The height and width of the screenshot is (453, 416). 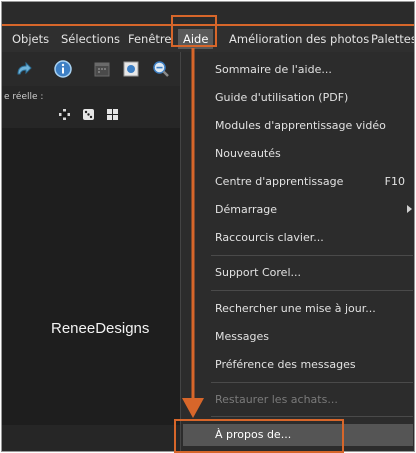 What do you see at coordinates (88, 114) in the screenshot?
I see `dice-icon` at bounding box center [88, 114].